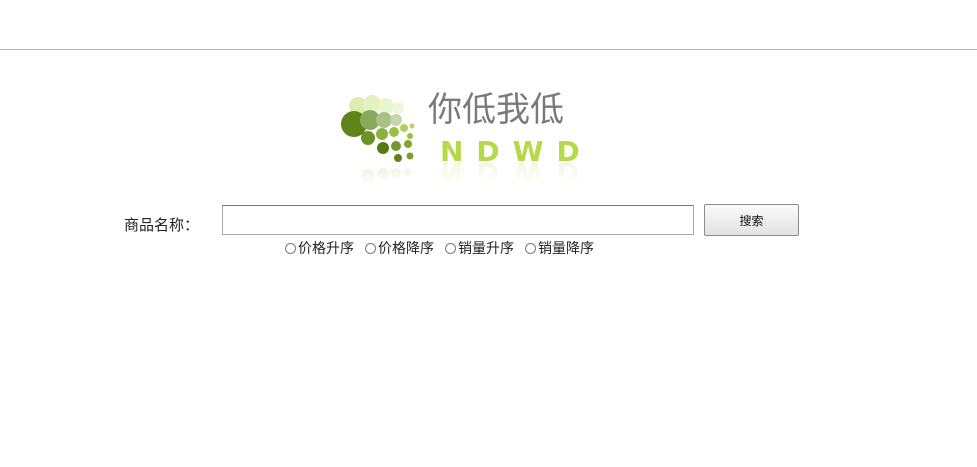  What do you see at coordinates (488, 49) in the screenshot?
I see `header-divider` at bounding box center [488, 49].